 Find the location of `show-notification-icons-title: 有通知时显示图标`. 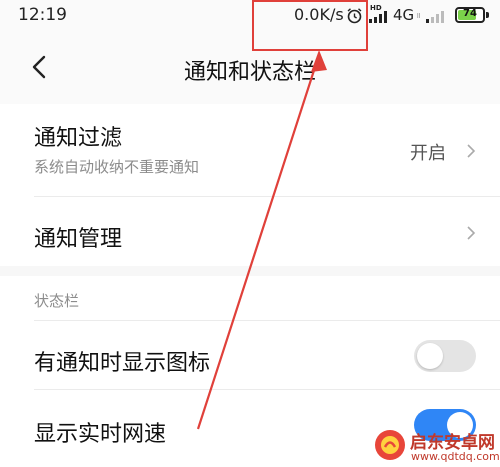

show-notification-icons-title: 有通知时显示图标 is located at coordinates (122, 363).